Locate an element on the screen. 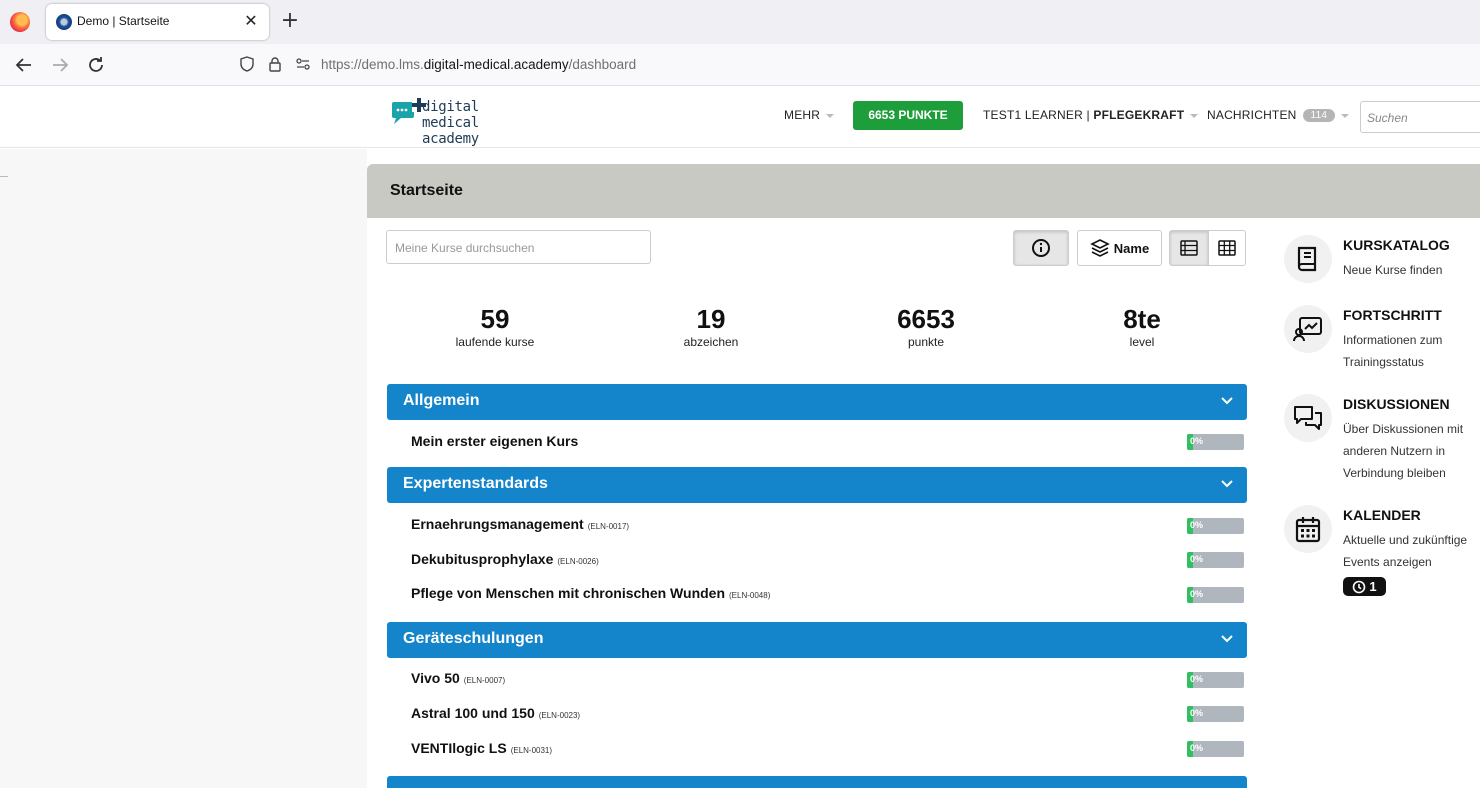 This screenshot has width=1480, height=788. info-icon is located at coordinates (1041, 248).